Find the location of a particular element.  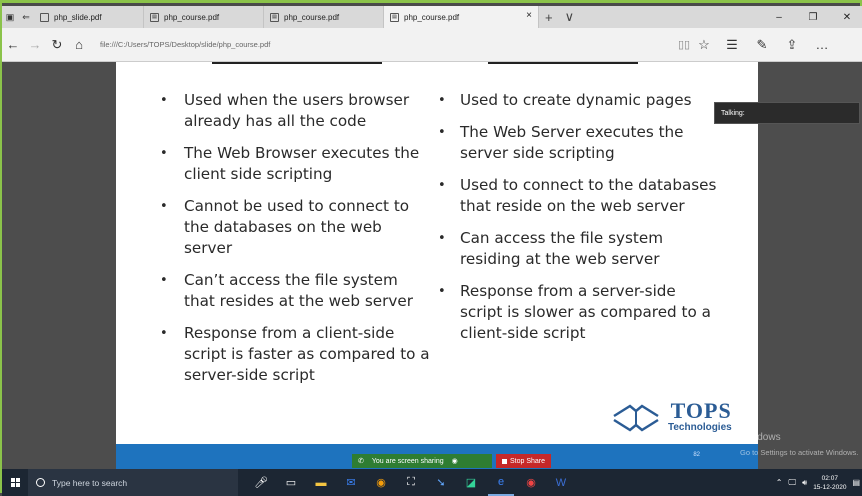

search-icon is located at coordinates (40, 482).